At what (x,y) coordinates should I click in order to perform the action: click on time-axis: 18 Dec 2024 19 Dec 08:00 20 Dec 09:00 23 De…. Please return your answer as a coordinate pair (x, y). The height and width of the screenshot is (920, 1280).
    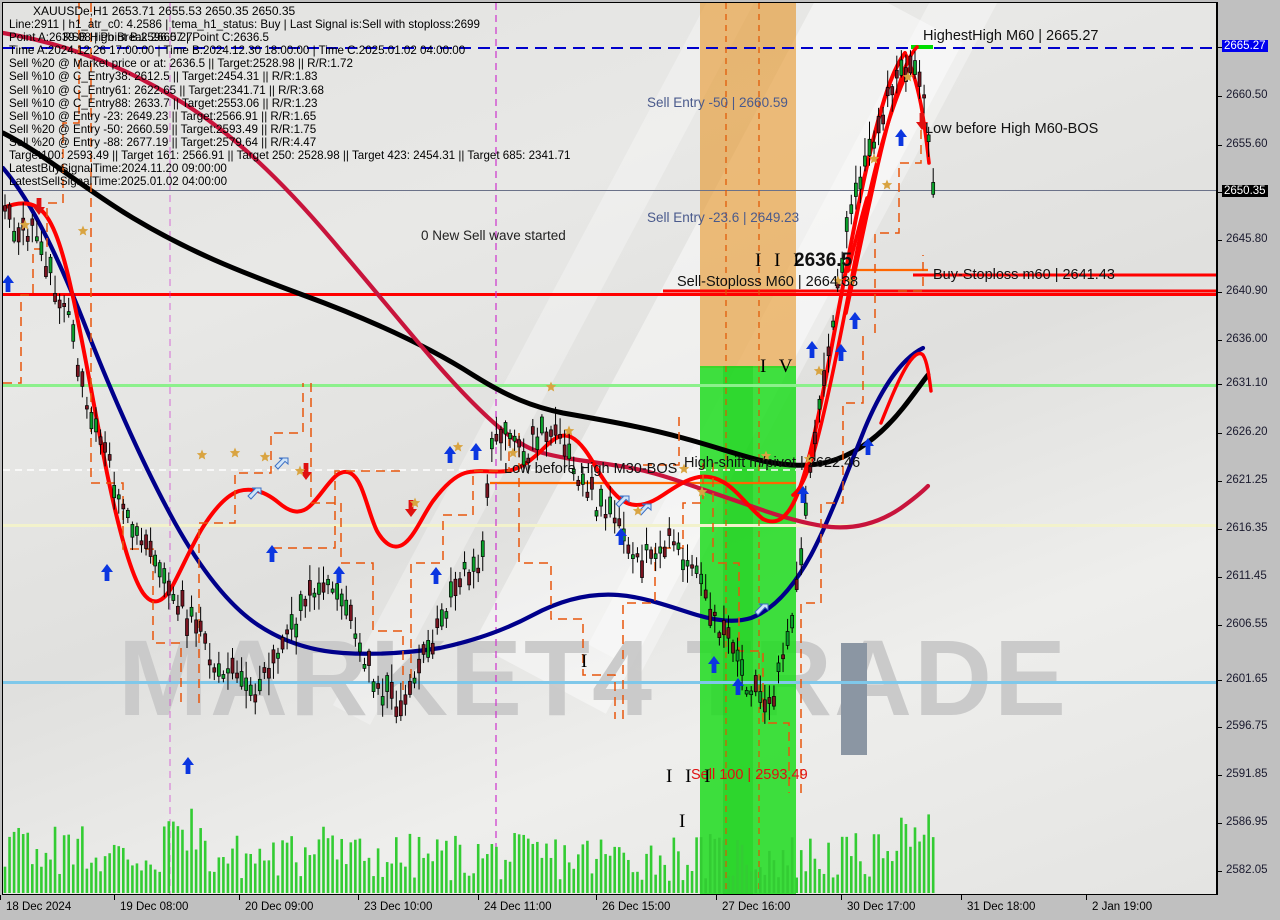
    Looking at the image, I should click on (639, 907).